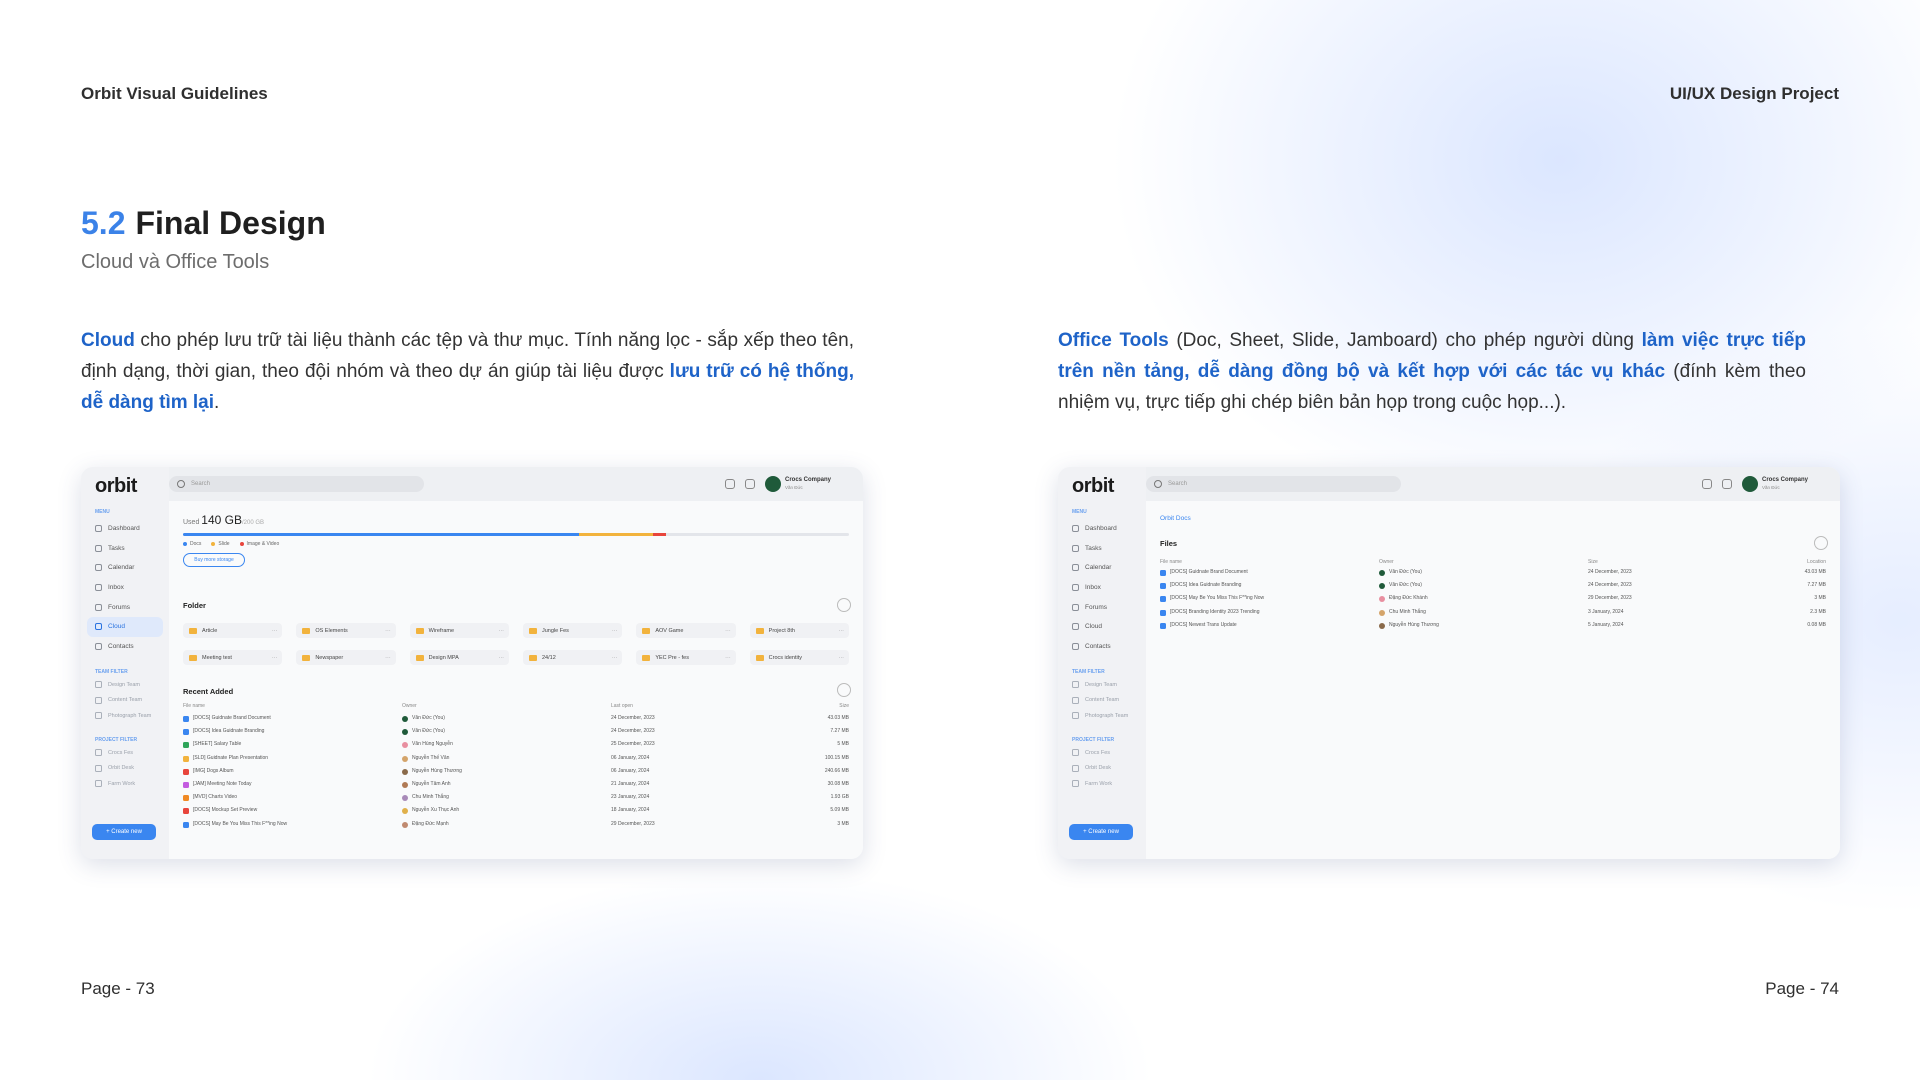  I want to click on folder-item: Design MPA ···, so click(459, 657).